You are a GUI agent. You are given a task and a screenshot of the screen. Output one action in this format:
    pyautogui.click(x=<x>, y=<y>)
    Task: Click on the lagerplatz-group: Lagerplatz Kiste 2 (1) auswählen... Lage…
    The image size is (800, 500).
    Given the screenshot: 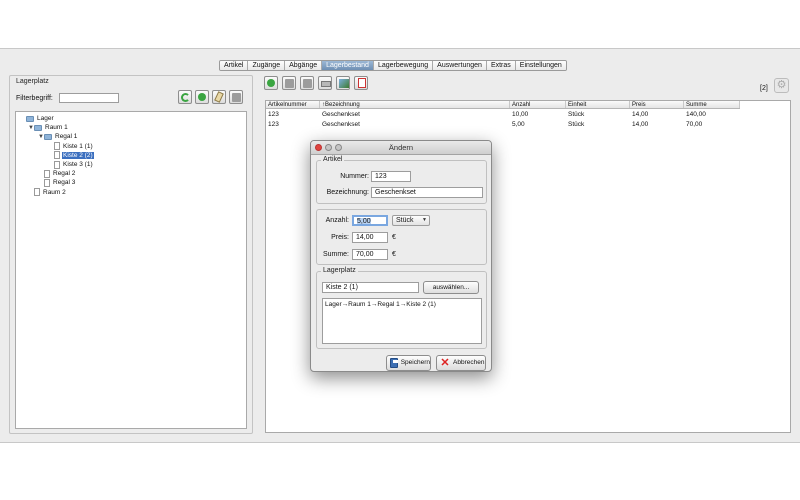 What is the action you would take?
    pyautogui.click(x=401, y=308)
    